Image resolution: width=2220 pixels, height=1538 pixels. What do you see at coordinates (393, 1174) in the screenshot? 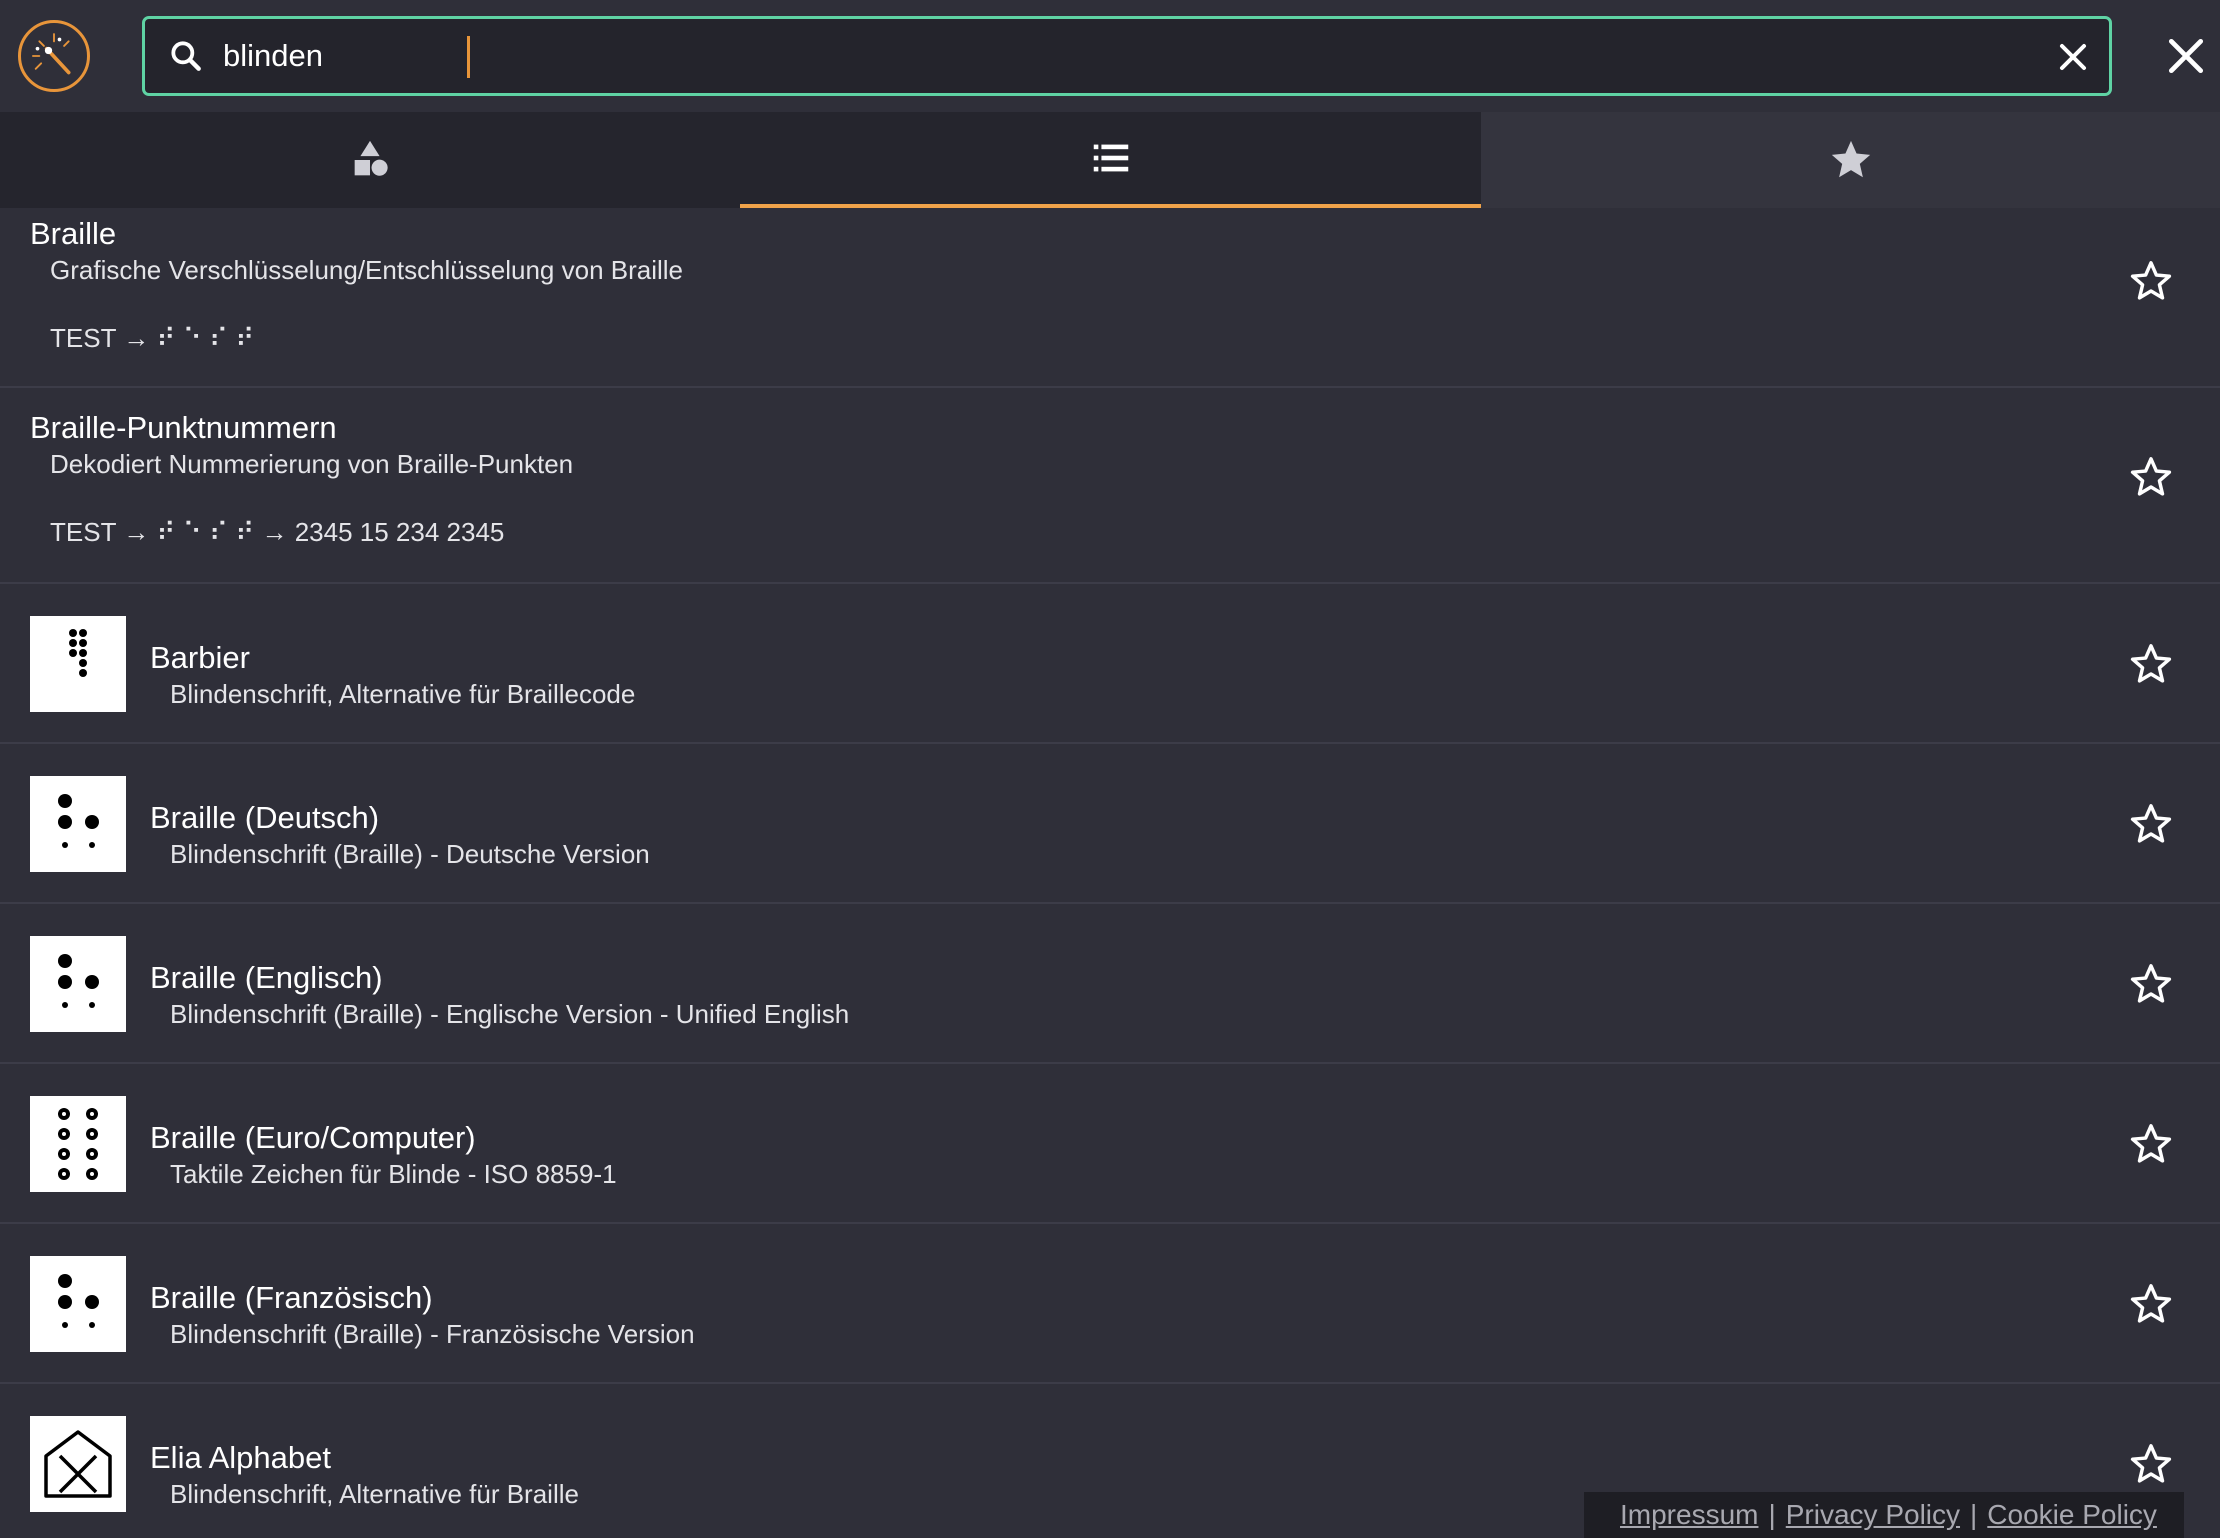
I see `result-description: Taktile Zeichen für Blinde - ISO 8859-1` at bounding box center [393, 1174].